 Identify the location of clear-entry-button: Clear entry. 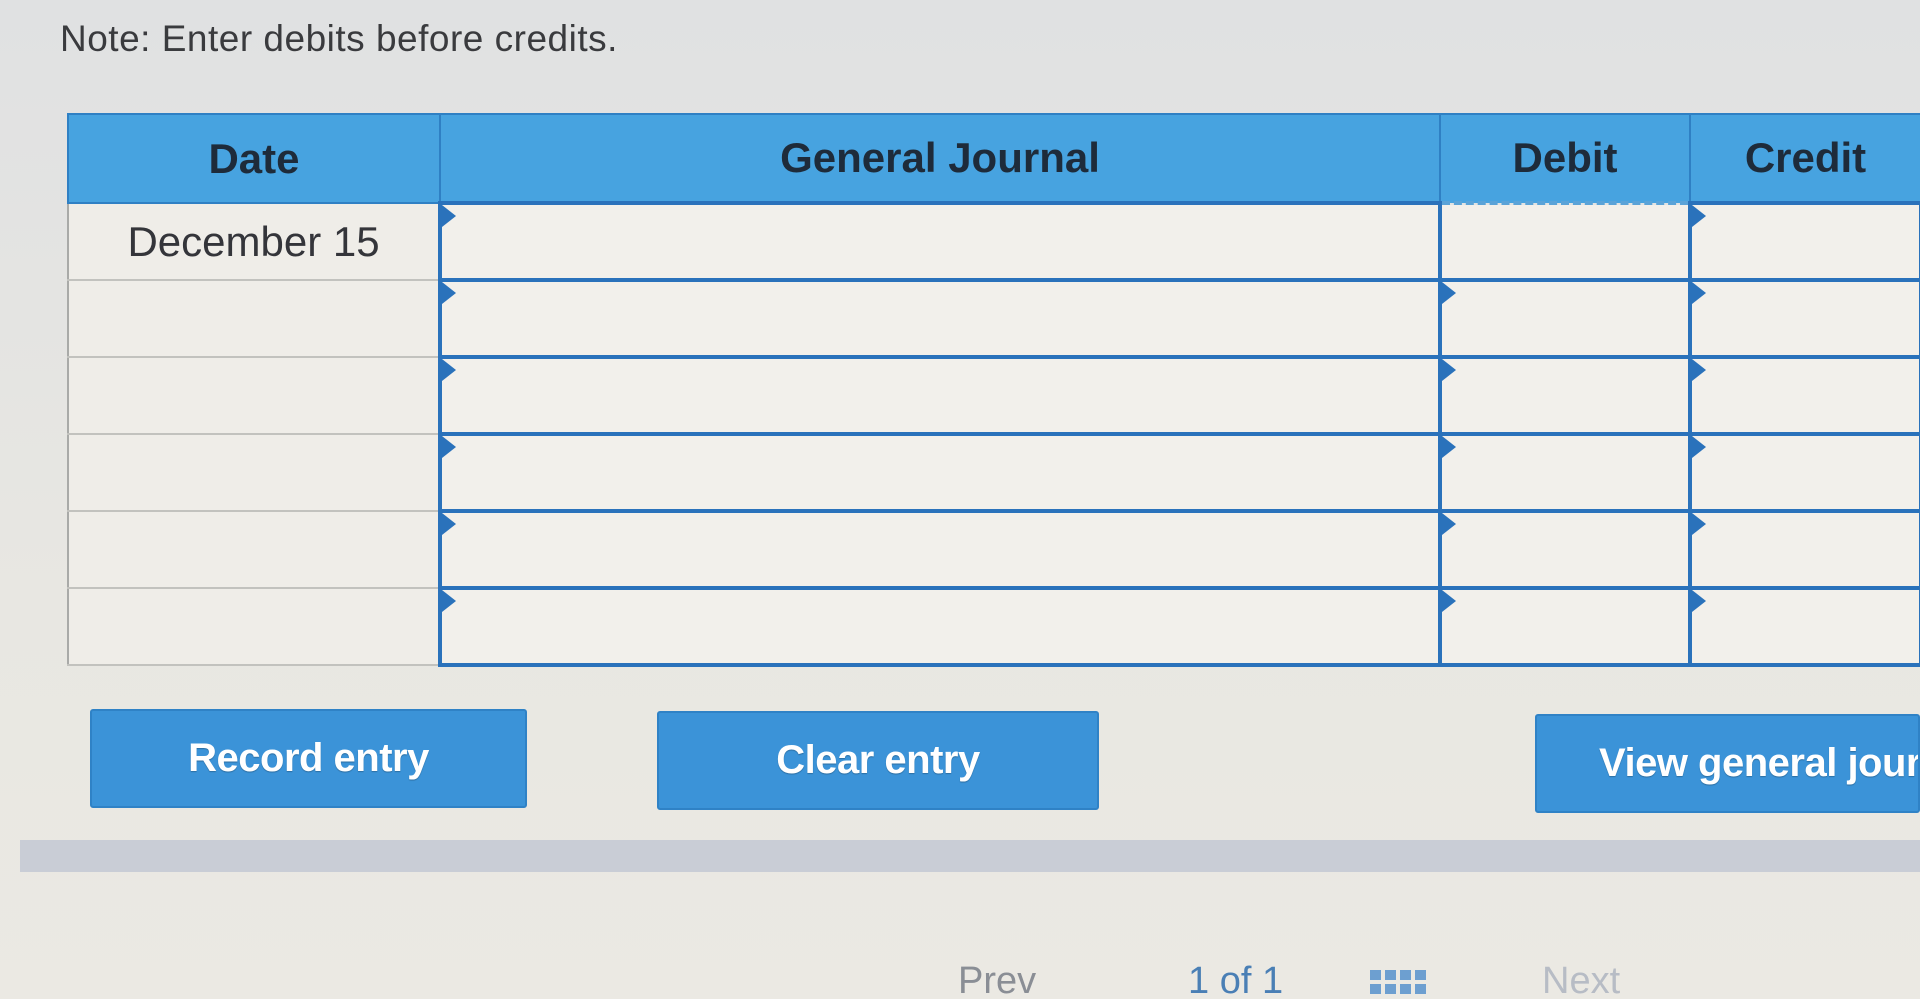
(878, 760).